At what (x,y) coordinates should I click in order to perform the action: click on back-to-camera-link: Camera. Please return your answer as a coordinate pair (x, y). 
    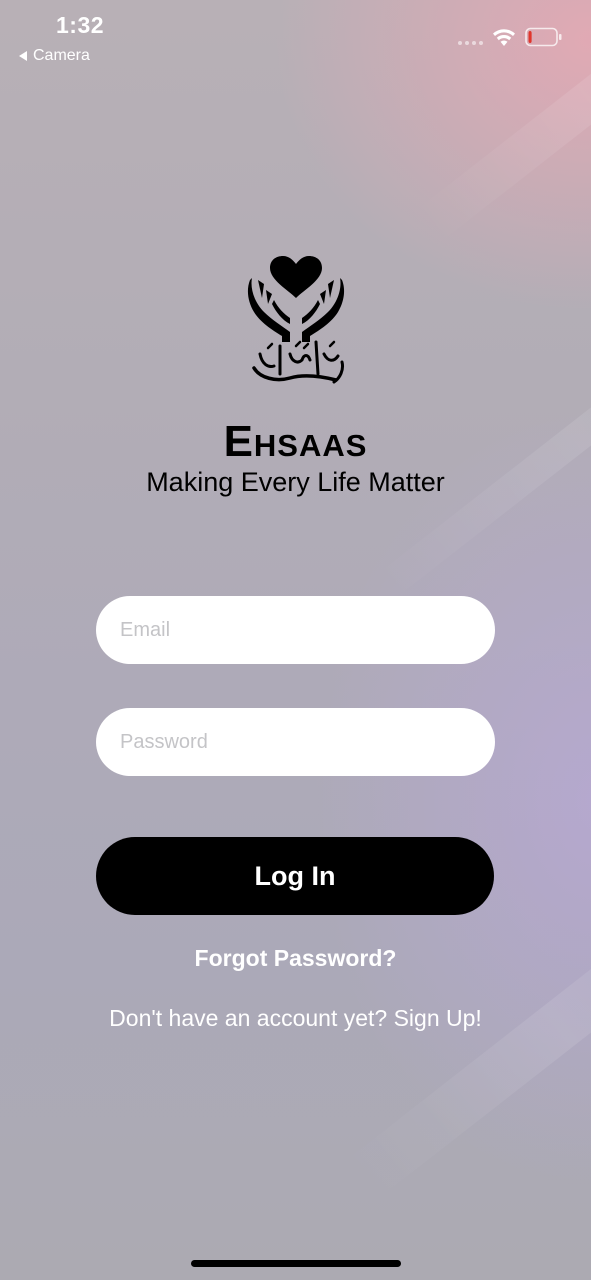
    Looking at the image, I should click on (54, 56).